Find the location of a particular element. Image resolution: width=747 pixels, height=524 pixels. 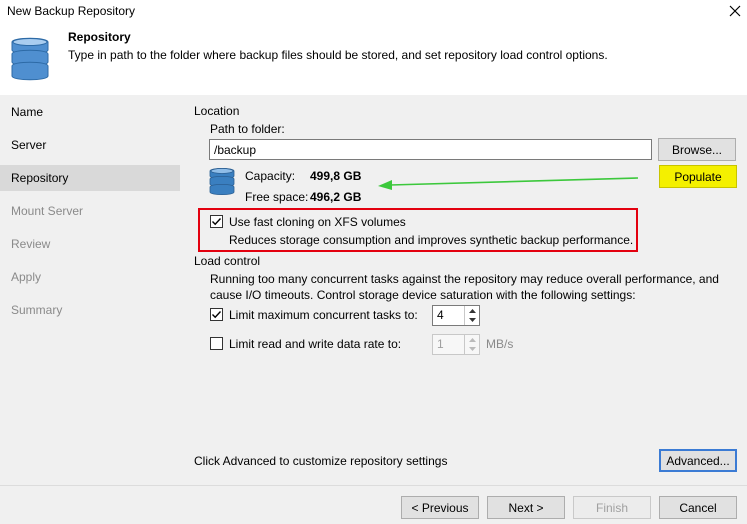

rate-value: 1 is located at coordinates (440, 344).